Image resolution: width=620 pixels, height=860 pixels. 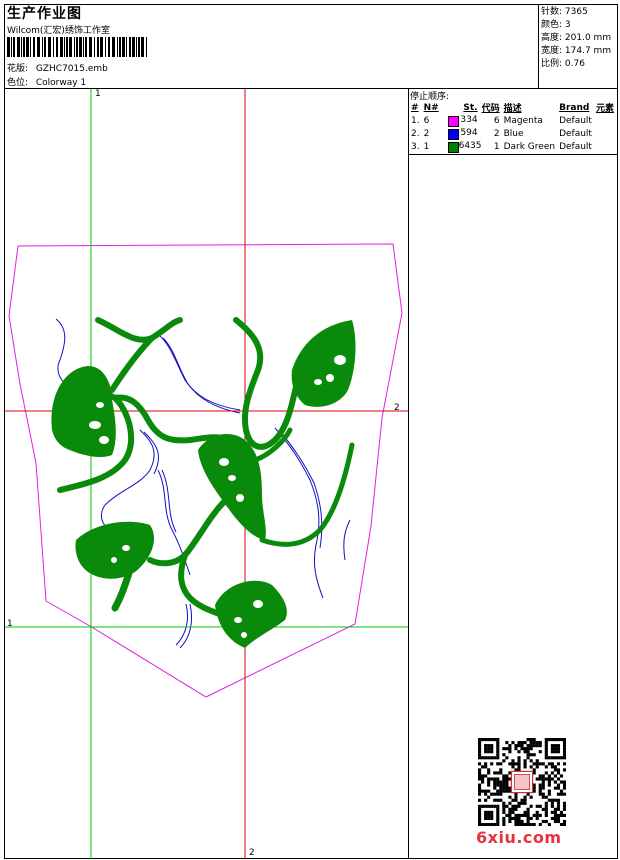 I want to click on table-row: 2. 2 594 2 Blue Default, so click(x=512, y=133).